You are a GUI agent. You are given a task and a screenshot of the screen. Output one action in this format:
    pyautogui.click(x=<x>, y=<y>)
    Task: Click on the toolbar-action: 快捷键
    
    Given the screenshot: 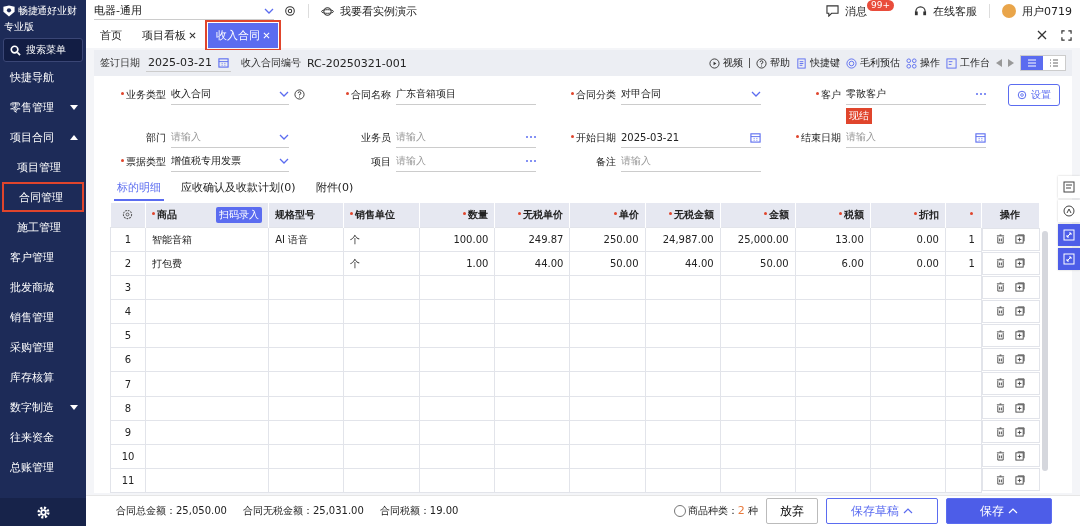 What is the action you would take?
    pyautogui.click(x=818, y=63)
    